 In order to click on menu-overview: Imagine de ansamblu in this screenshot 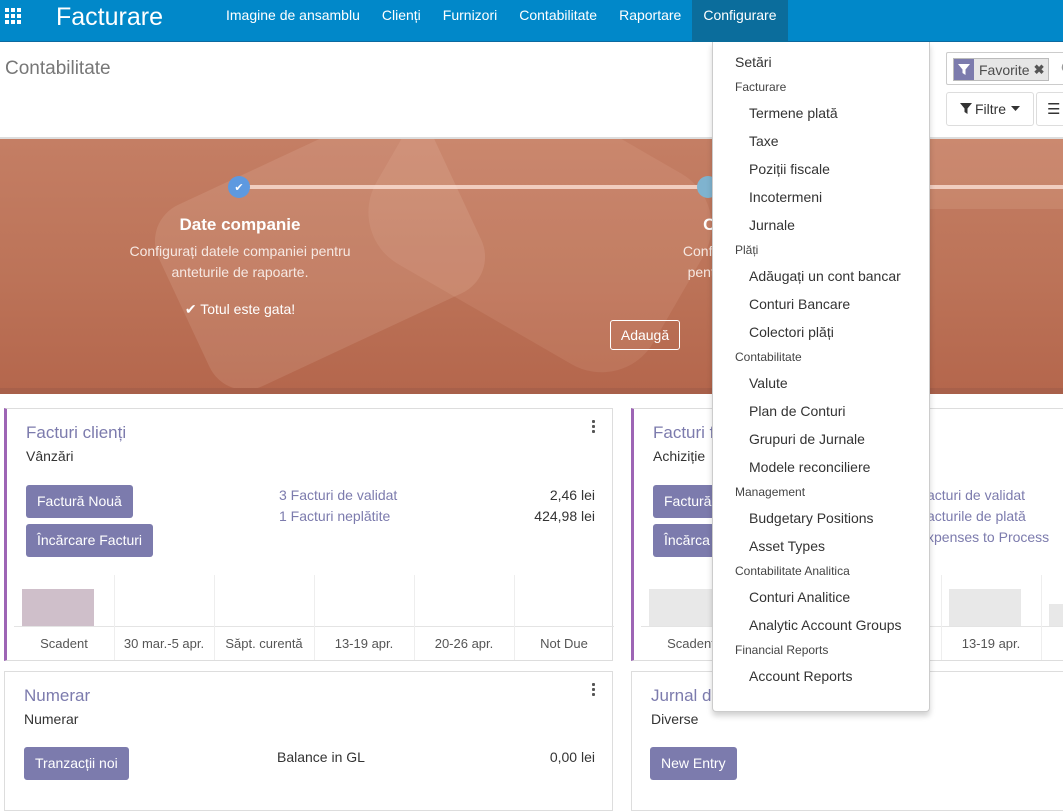, I will do `click(293, 21)`.